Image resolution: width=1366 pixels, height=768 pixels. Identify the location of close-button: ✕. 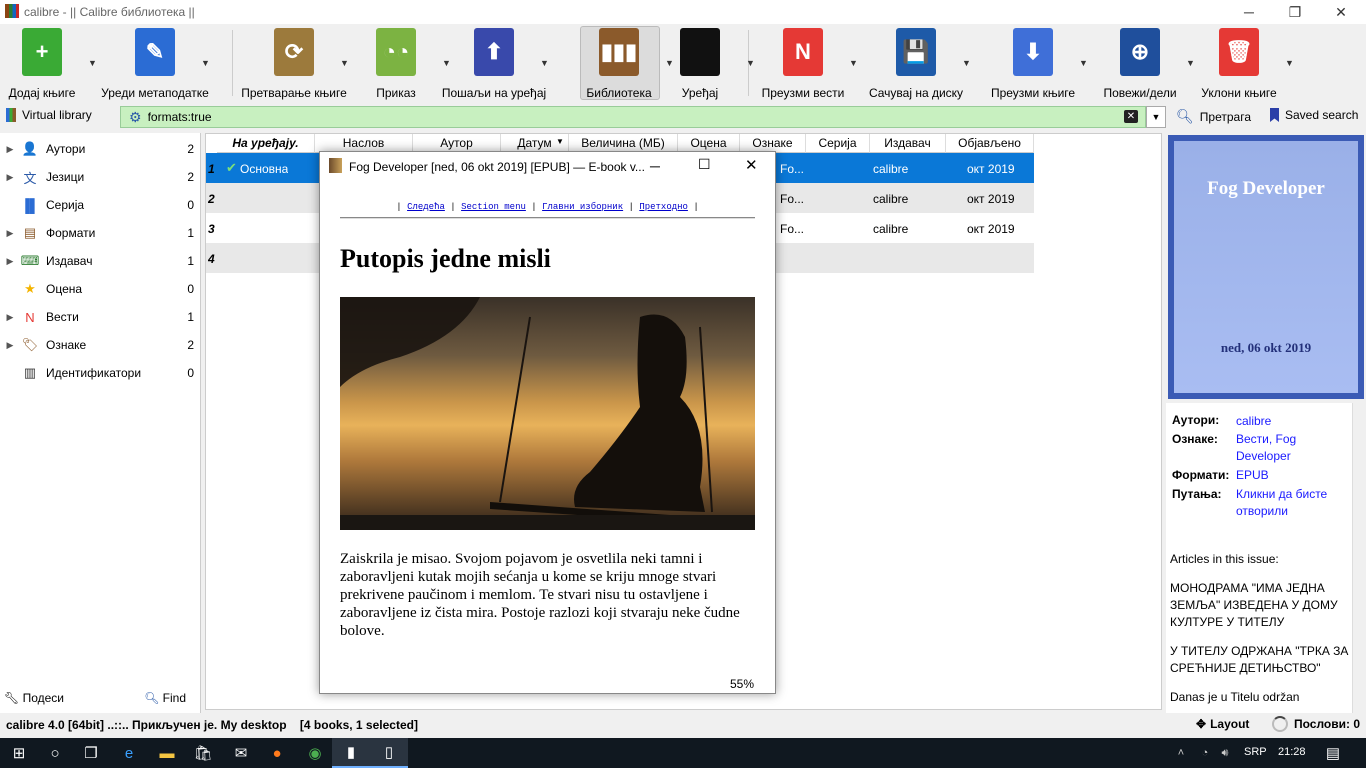
(1341, 12).